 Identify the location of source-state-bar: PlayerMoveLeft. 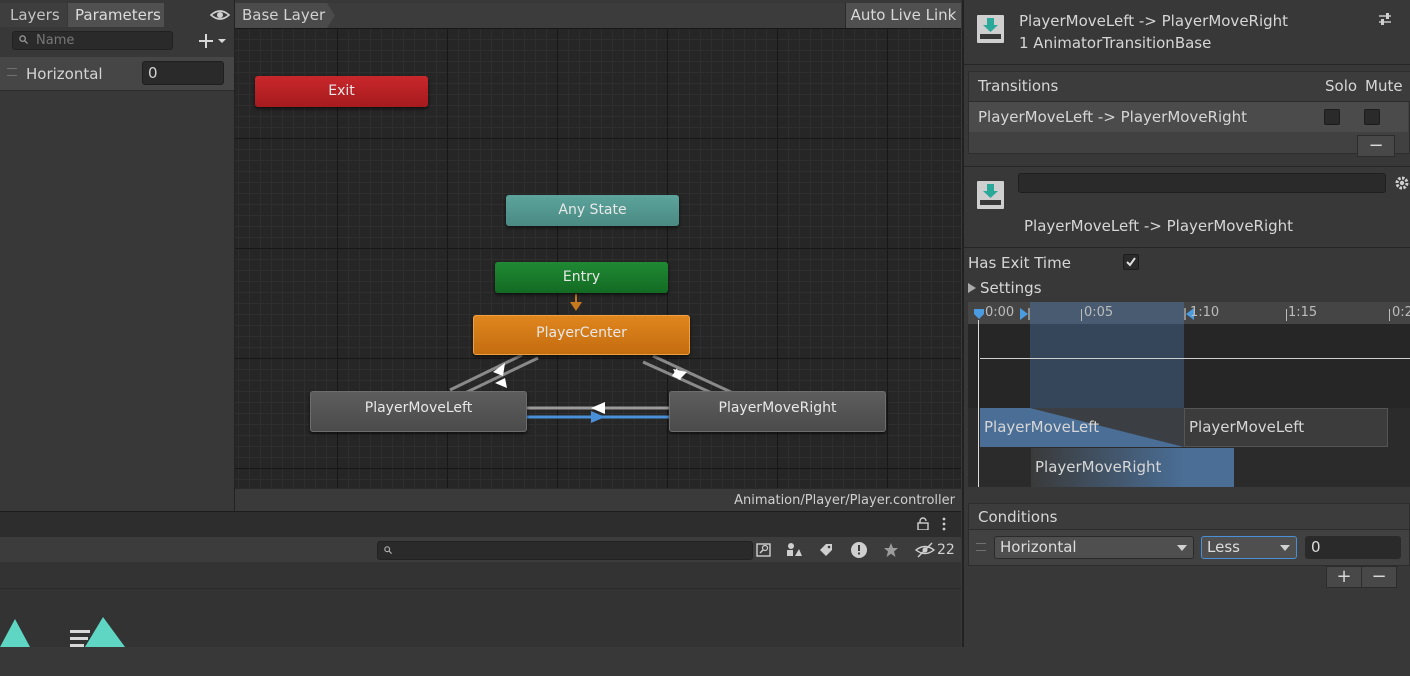
(1082, 427).